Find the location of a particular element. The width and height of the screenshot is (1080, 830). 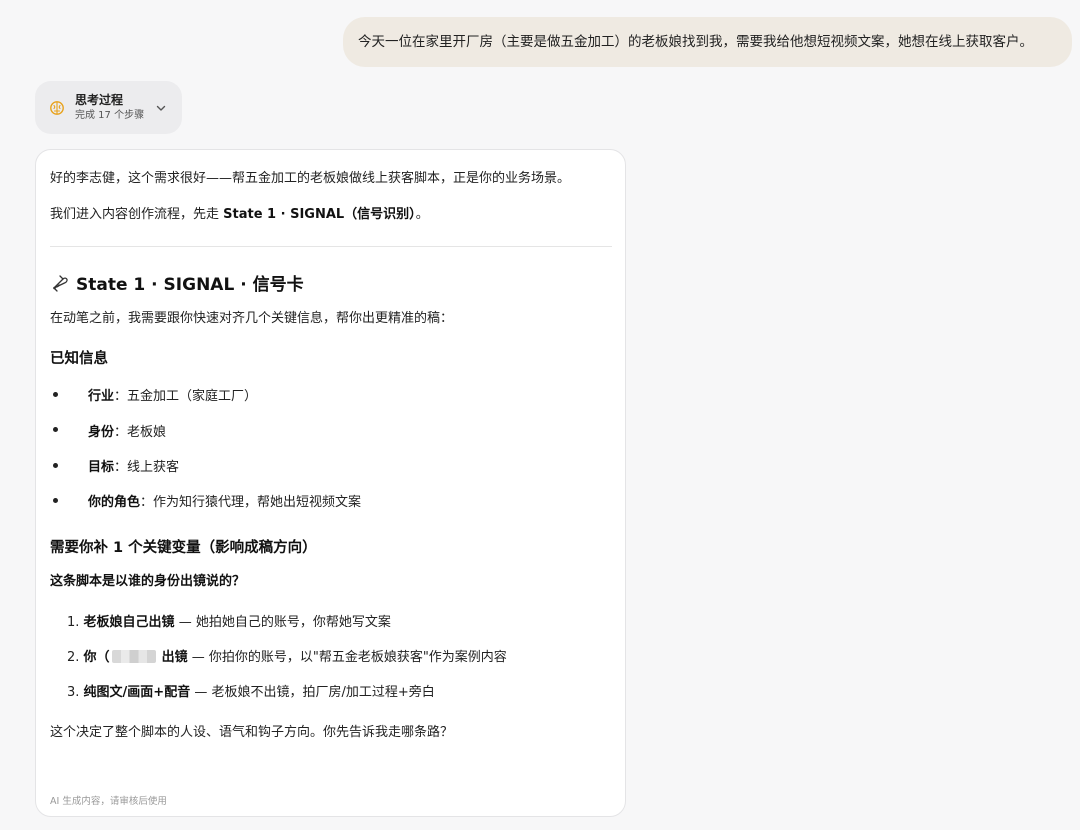

known-label: 你的角色 is located at coordinates (114, 502).